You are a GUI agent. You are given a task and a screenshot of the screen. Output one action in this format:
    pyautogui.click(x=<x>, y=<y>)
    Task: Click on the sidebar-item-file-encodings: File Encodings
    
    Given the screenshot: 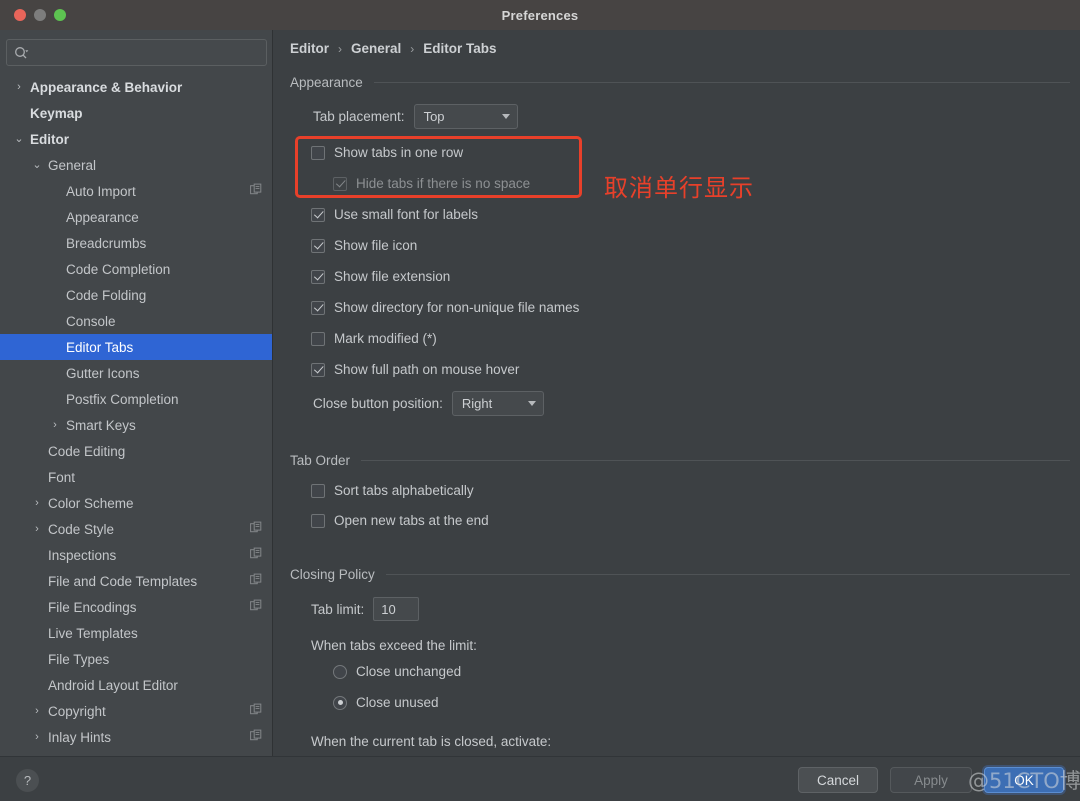 What is the action you would take?
    pyautogui.click(x=136, y=607)
    